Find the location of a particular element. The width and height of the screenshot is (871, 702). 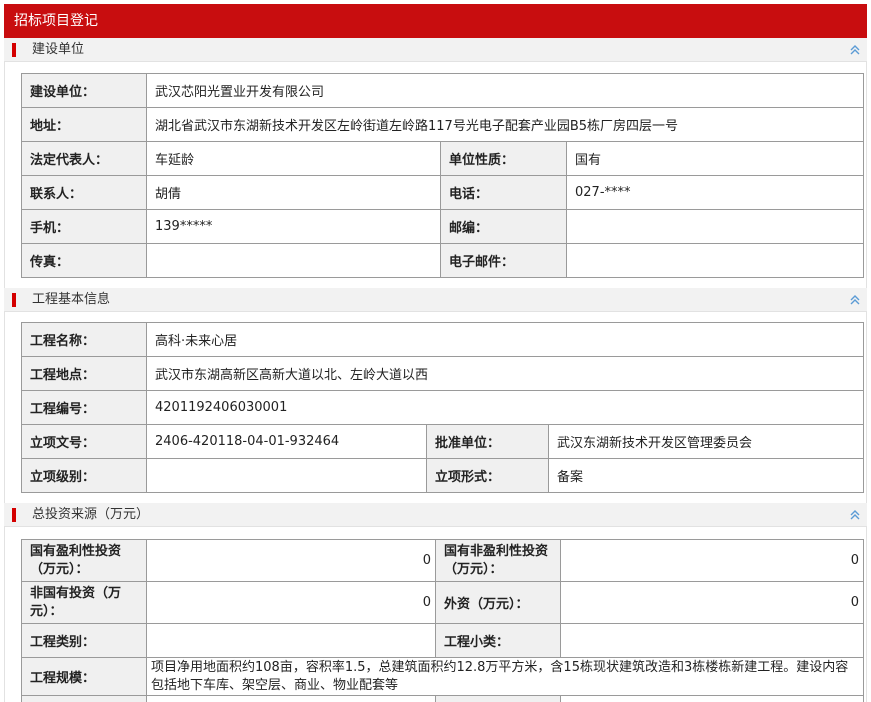

legal-rep-value: 车延龄 is located at coordinates (293, 158).